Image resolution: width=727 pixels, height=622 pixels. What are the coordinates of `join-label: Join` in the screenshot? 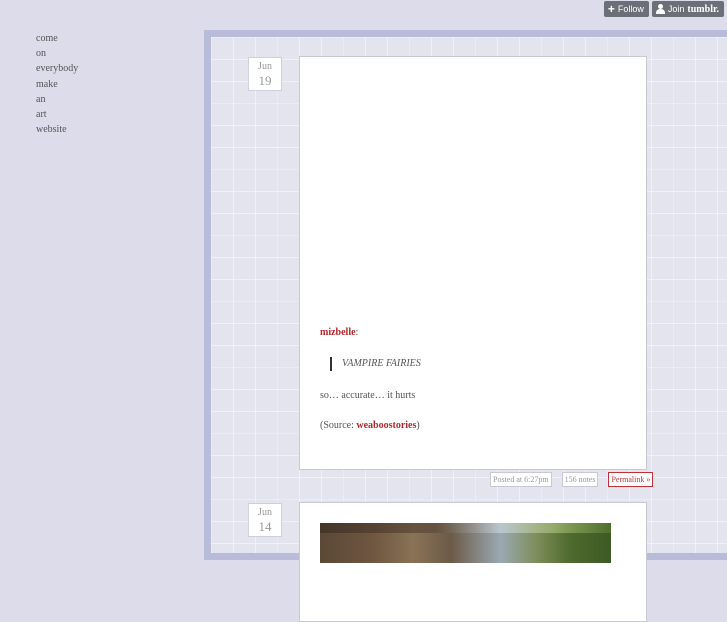 It's located at (676, 9).